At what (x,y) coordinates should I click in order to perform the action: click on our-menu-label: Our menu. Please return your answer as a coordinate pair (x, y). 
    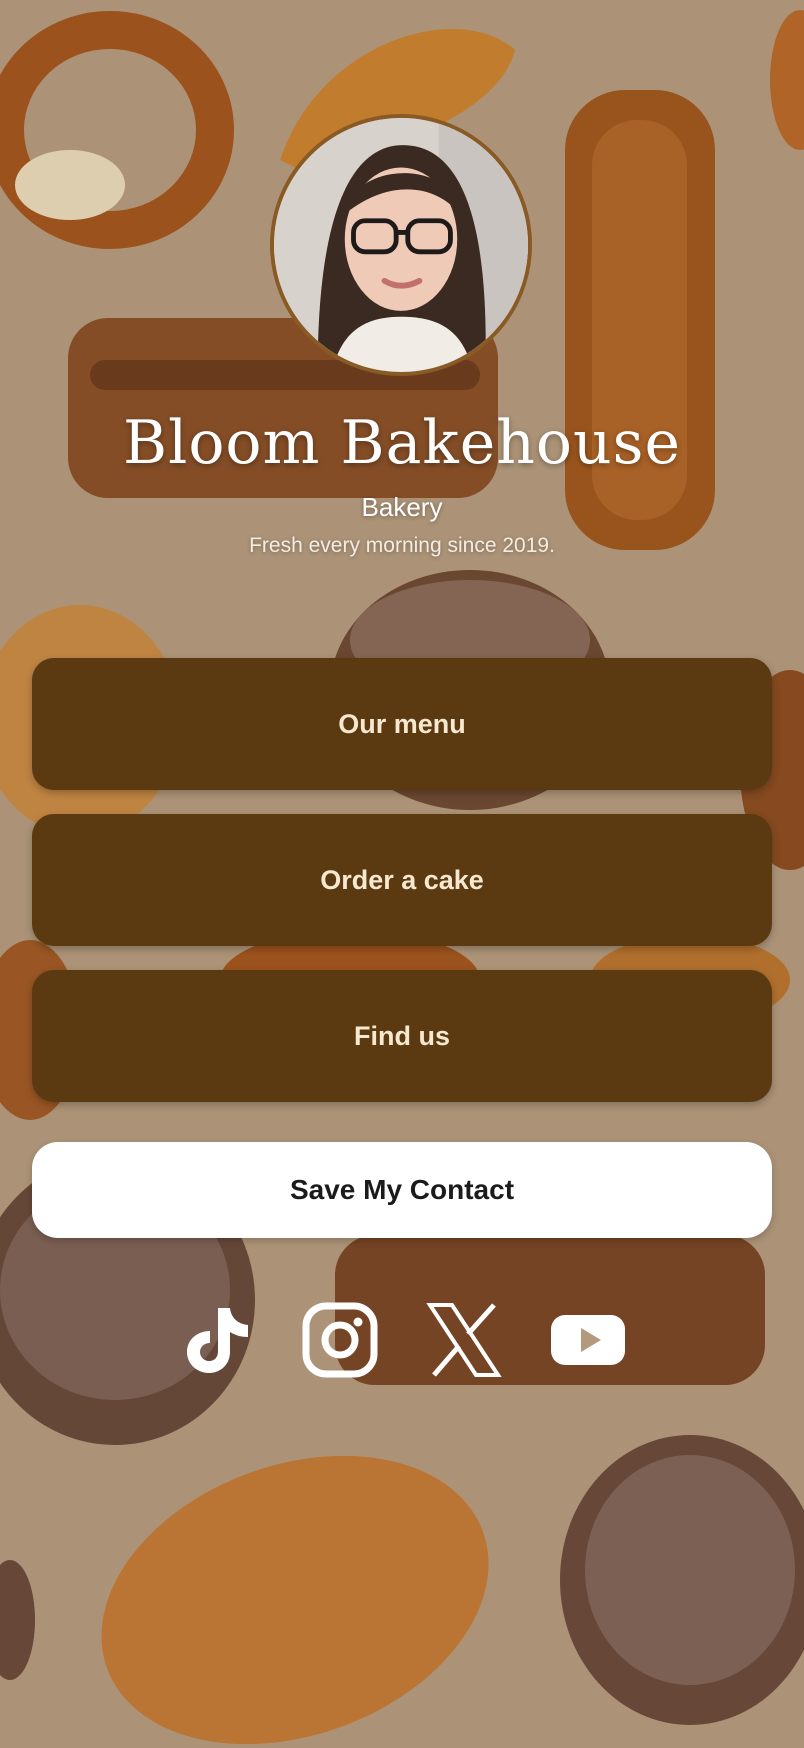
    Looking at the image, I should click on (402, 723).